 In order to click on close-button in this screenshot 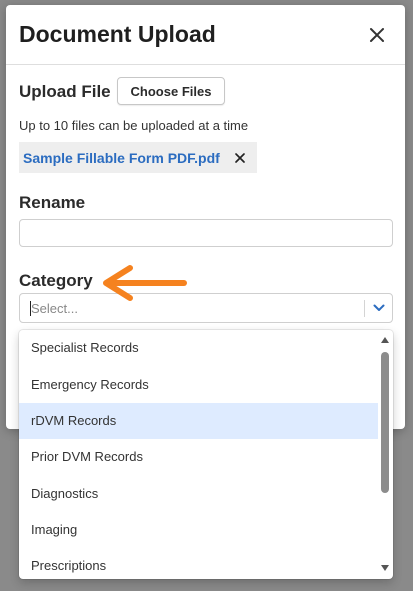, I will do `click(377, 35)`.